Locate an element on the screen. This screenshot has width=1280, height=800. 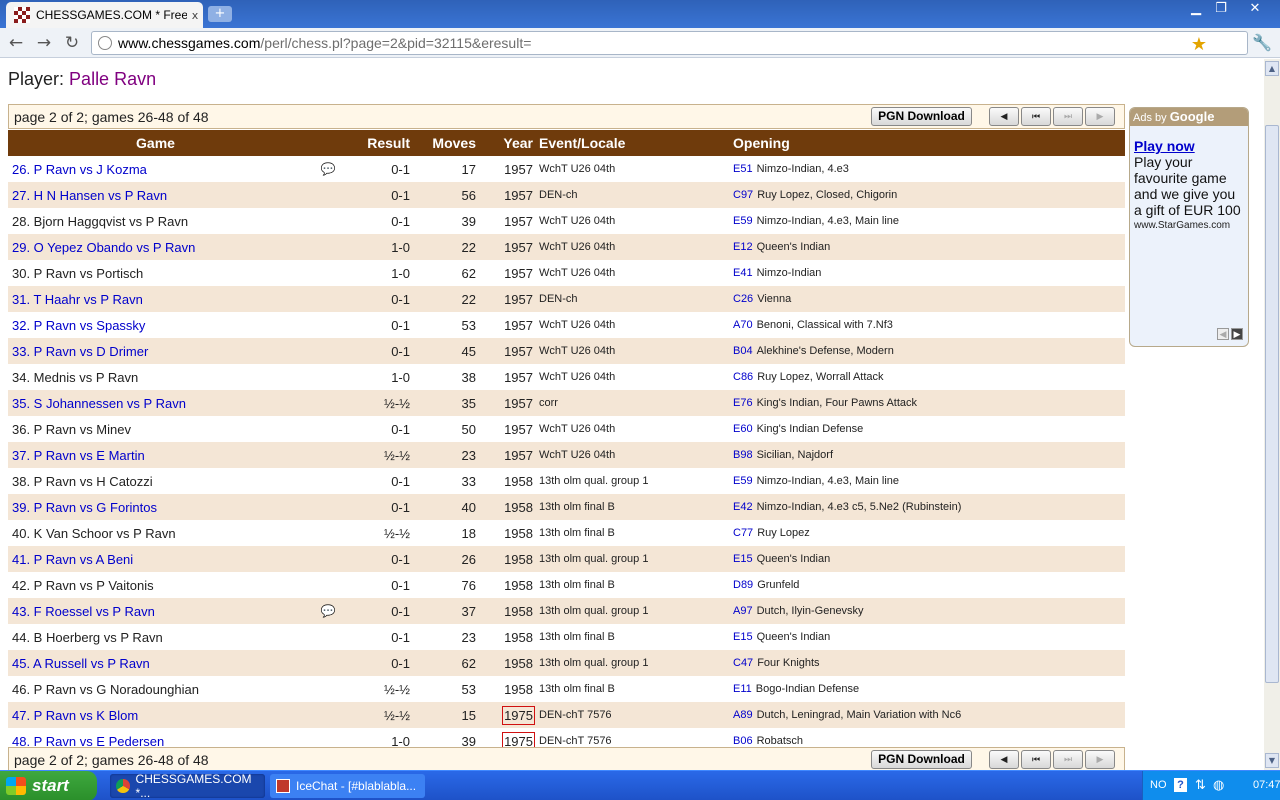
eco-code-link: D89 is located at coordinates (743, 585).